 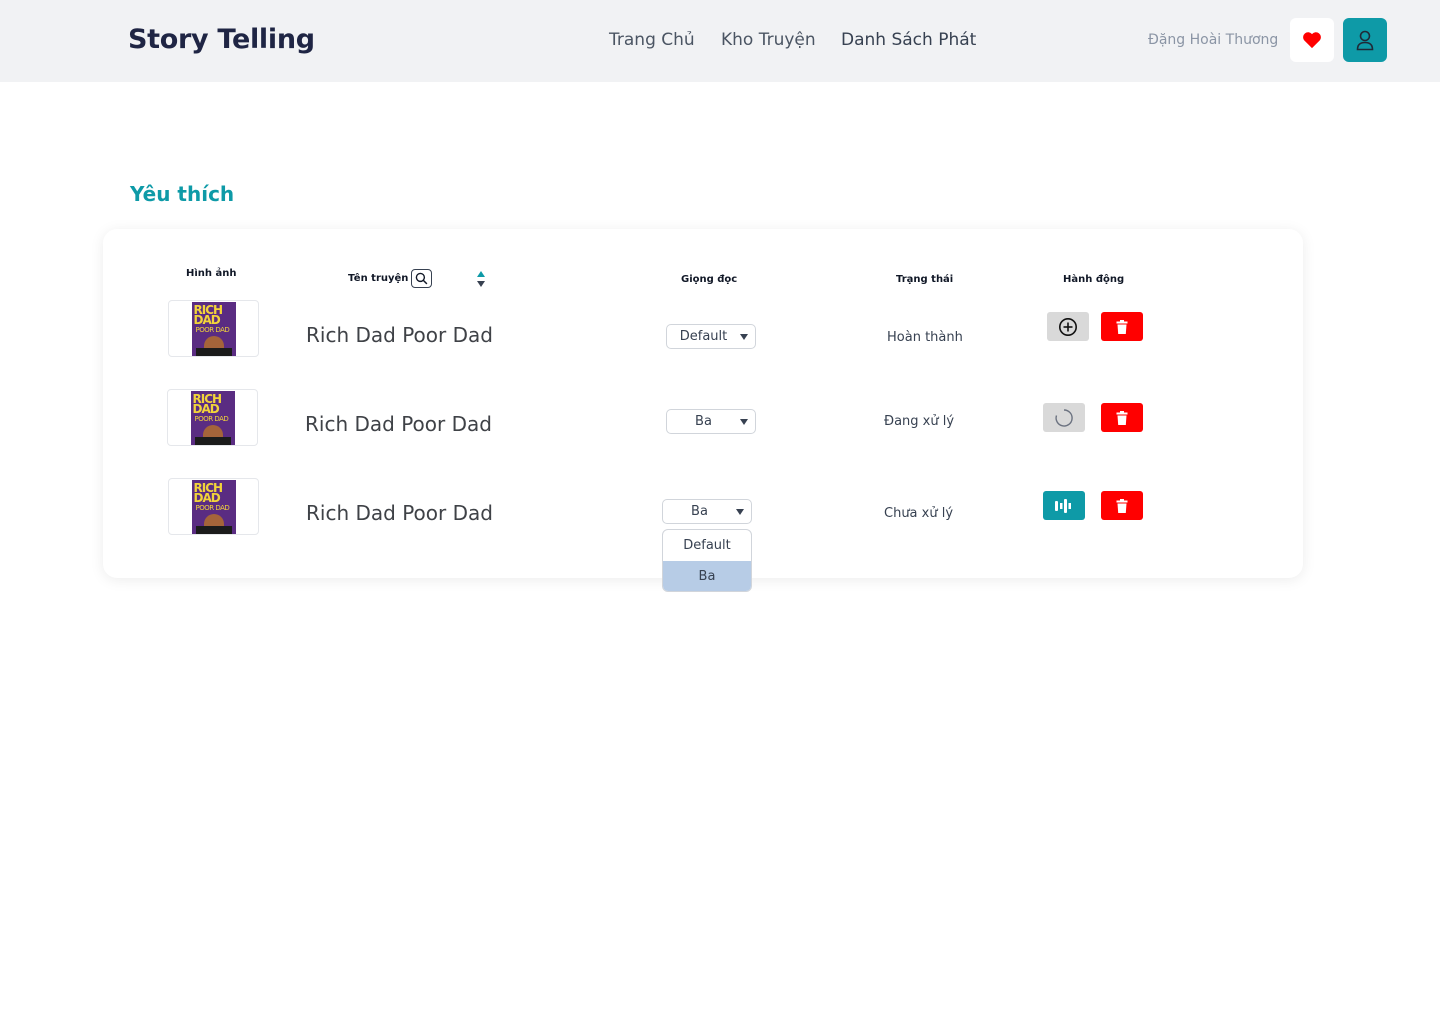 I want to click on nav-playlist: Danh Sách Phát, so click(x=908, y=40).